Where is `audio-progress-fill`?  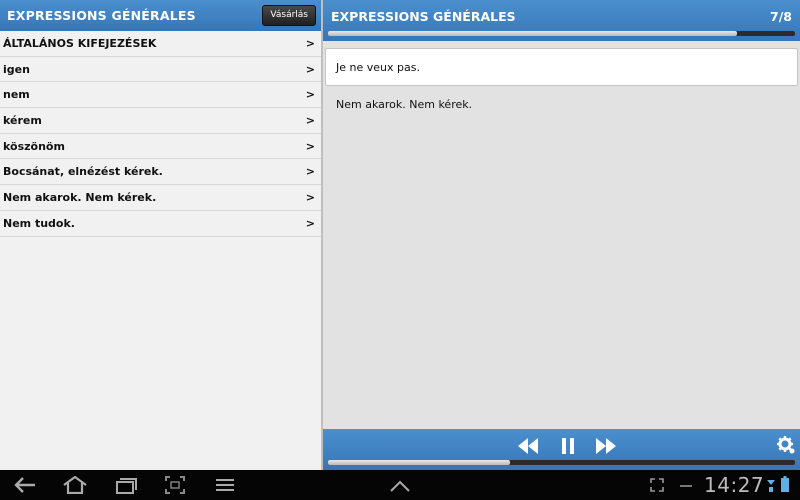 audio-progress-fill is located at coordinates (419, 462).